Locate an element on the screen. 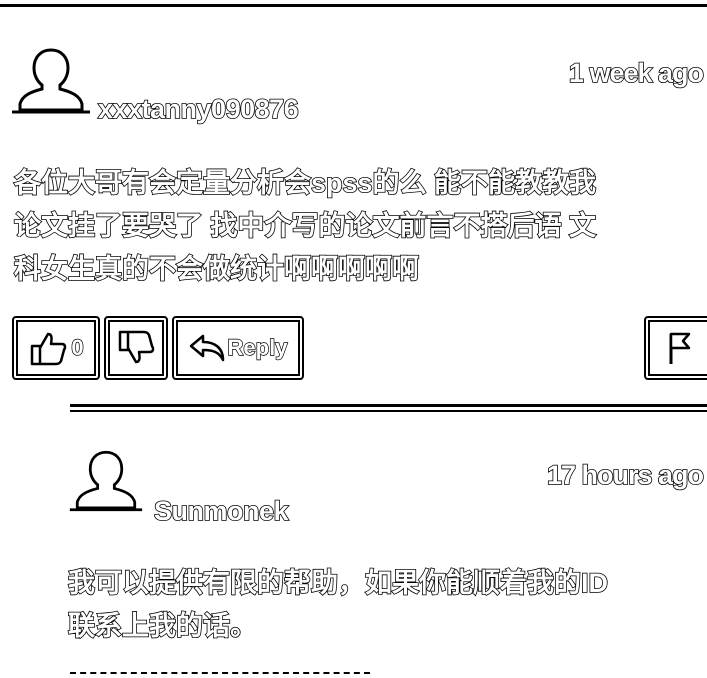 Image resolution: width=707 pixels, height=678 pixels. comment-username: Sunmonek is located at coordinates (221, 511).